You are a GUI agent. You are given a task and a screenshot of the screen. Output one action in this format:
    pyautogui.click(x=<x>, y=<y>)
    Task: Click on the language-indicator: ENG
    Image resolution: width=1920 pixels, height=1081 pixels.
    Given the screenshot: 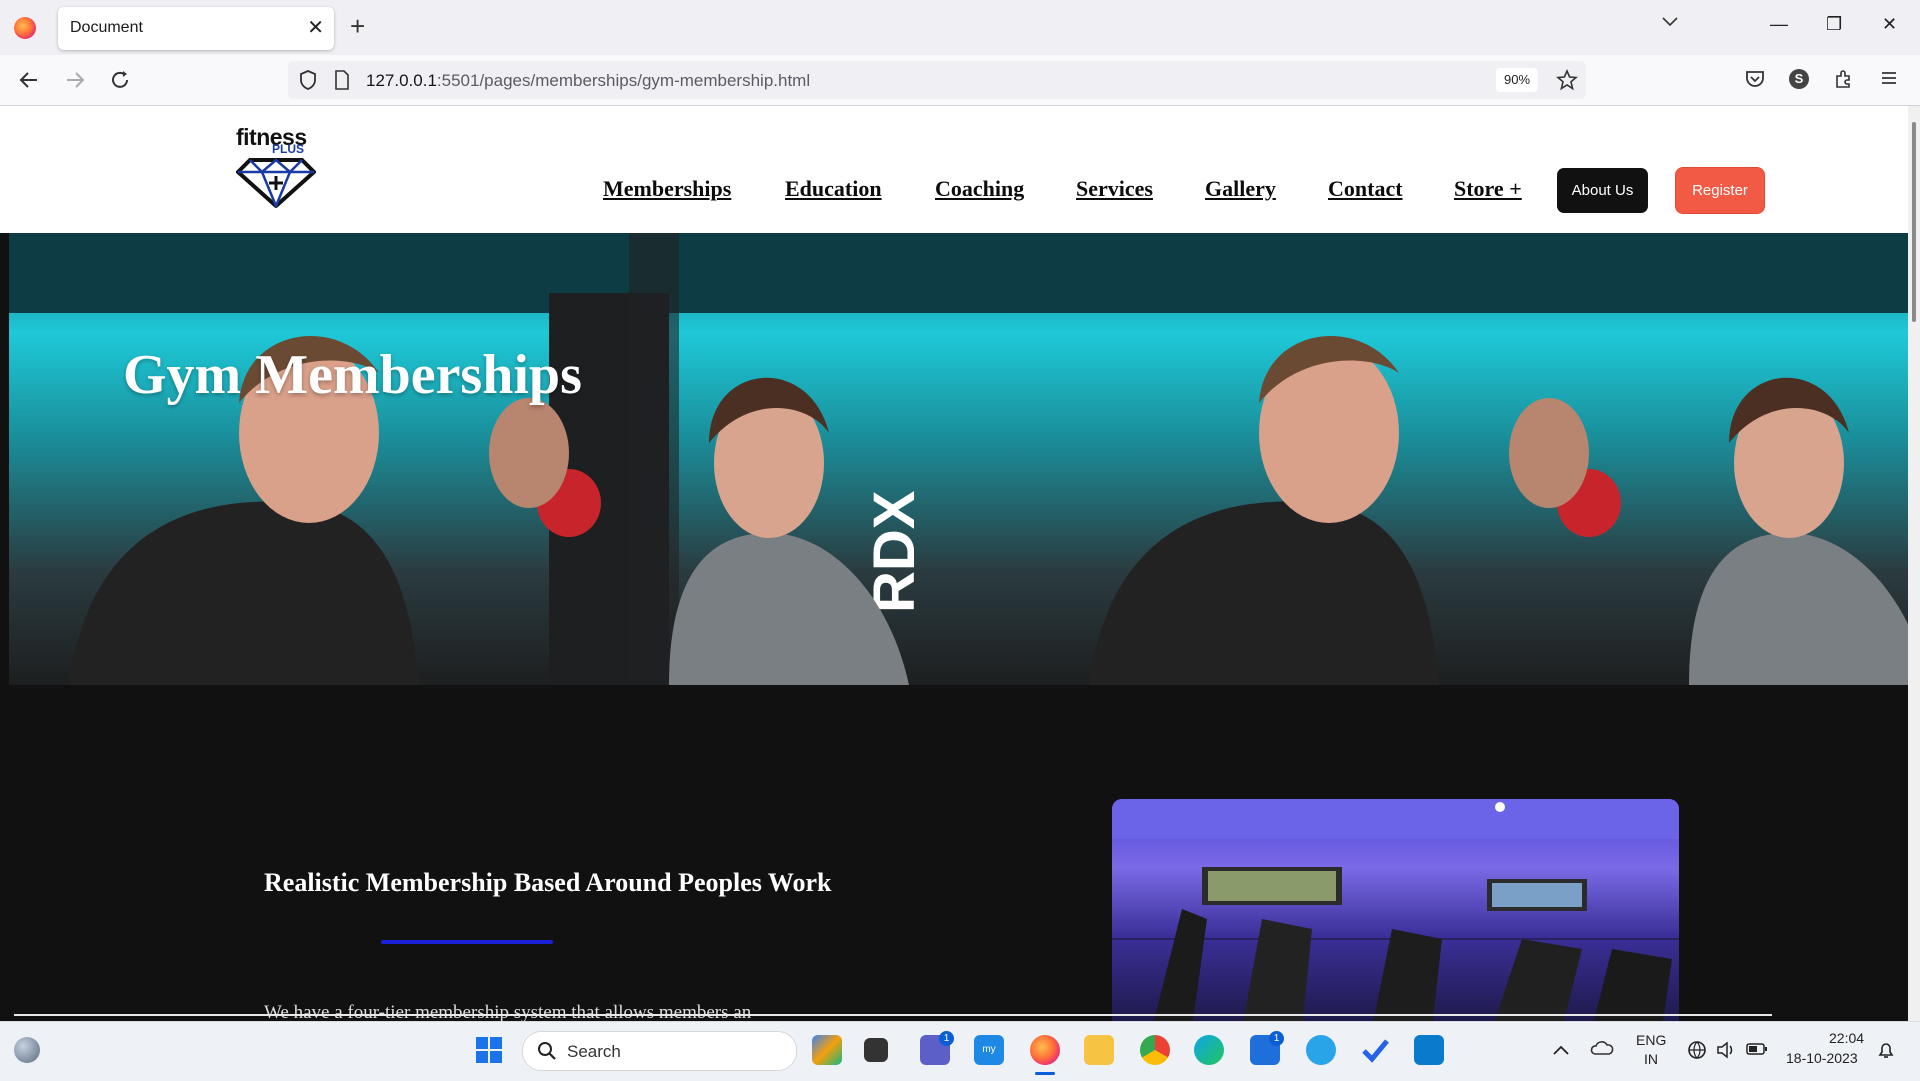 What is the action you would take?
    pyautogui.click(x=1651, y=1040)
    